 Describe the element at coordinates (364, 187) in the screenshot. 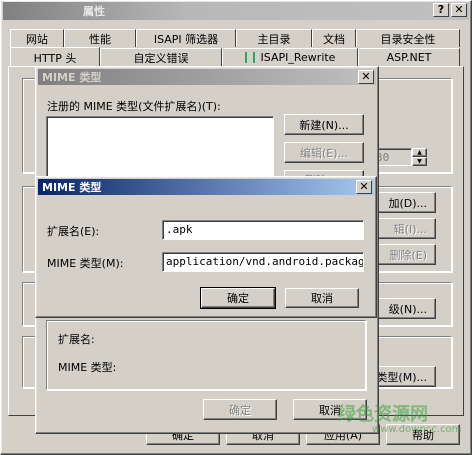

I see `mime-edit-close-icon: ✕` at that location.